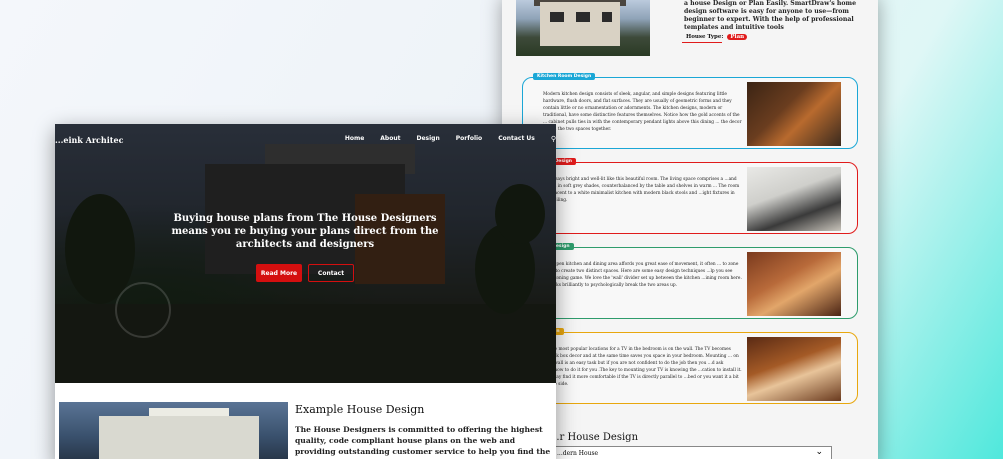 This screenshot has width=1003, height=459. I want to click on bedroom-image, so click(794, 369).